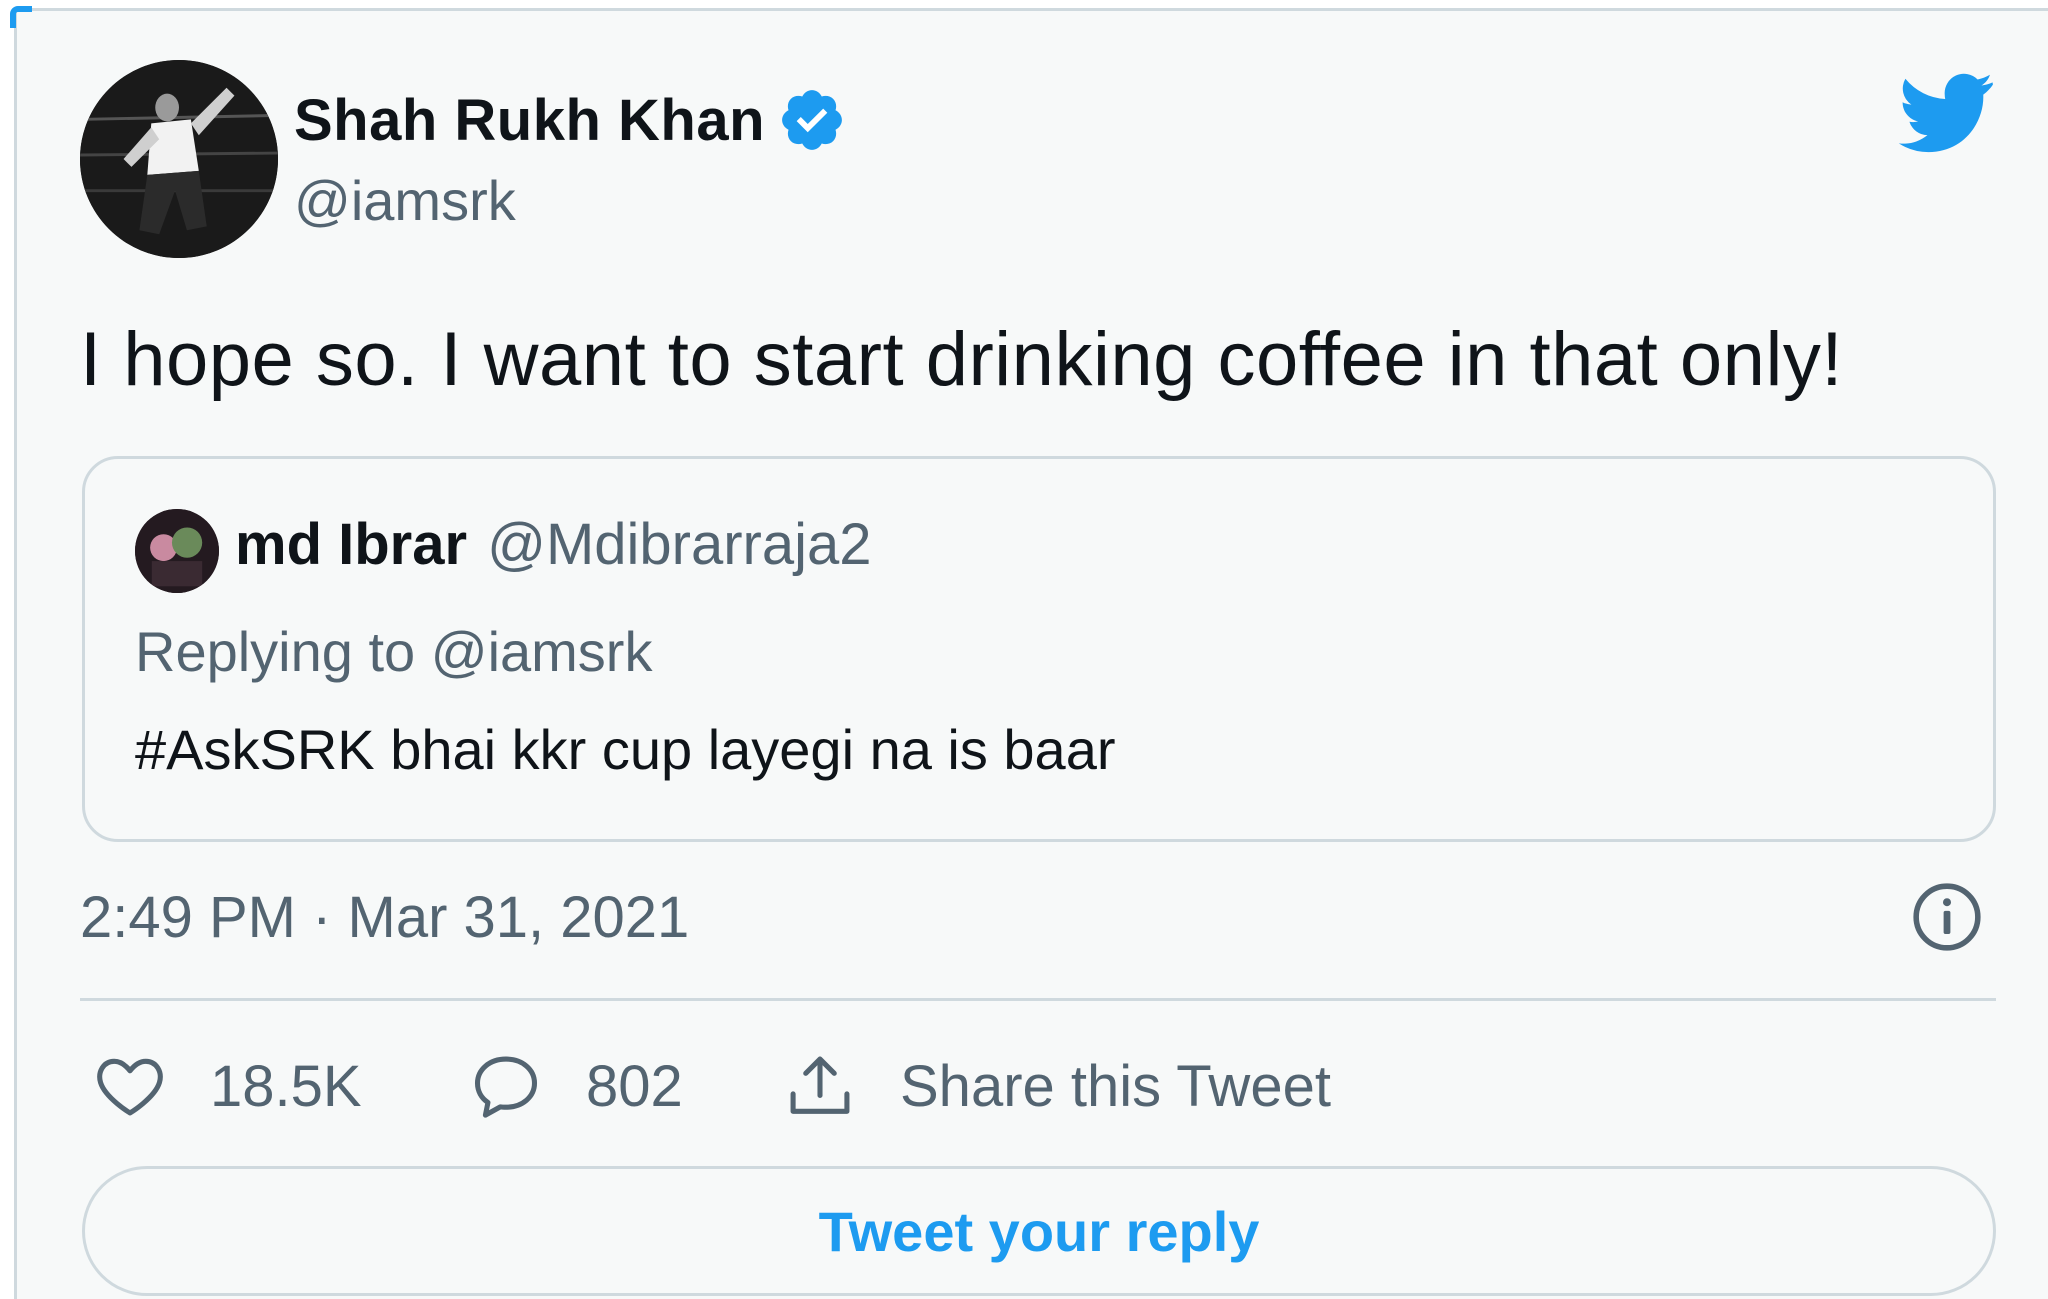 Image resolution: width=2048 pixels, height=1299 pixels. I want to click on info-icon, so click(1947, 917).